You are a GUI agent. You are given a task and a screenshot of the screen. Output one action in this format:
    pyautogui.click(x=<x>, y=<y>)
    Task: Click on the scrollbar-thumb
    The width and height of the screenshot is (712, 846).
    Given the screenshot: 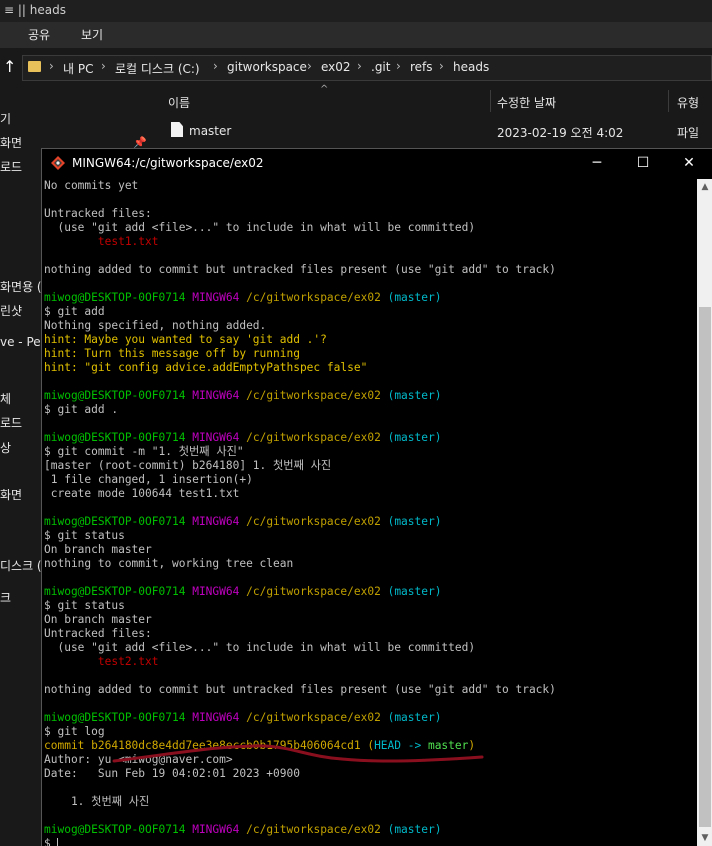 What is the action you would take?
    pyautogui.click(x=705, y=567)
    